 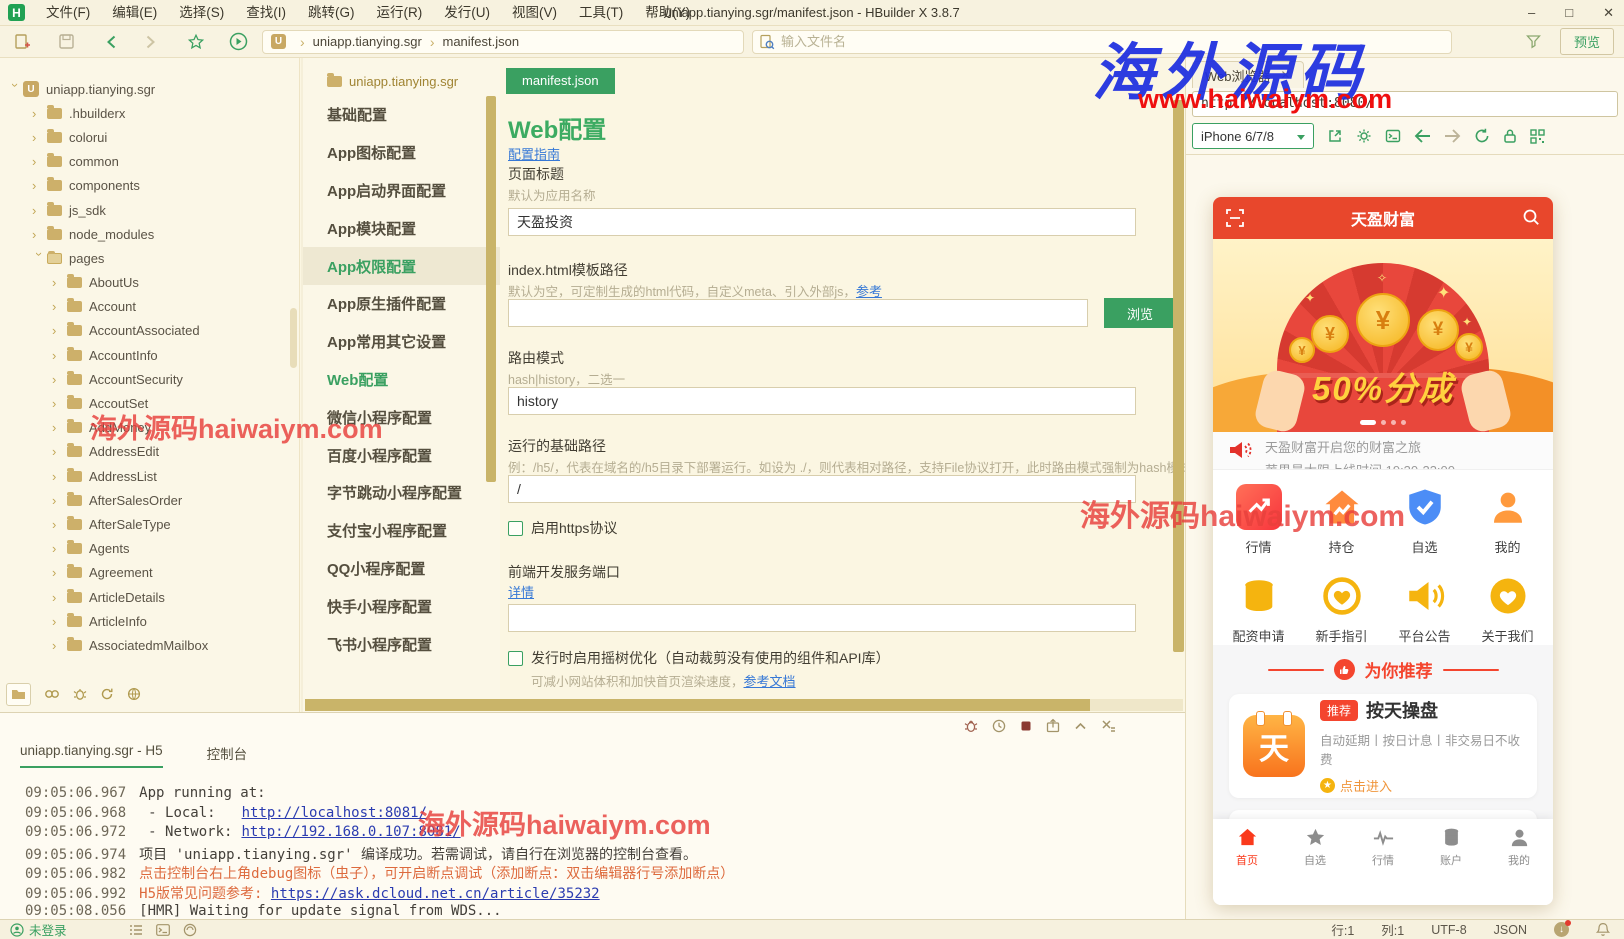 What do you see at coordinates (334, 813) in the screenshot?
I see `localhost-link: http://localhost:8081/` at bounding box center [334, 813].